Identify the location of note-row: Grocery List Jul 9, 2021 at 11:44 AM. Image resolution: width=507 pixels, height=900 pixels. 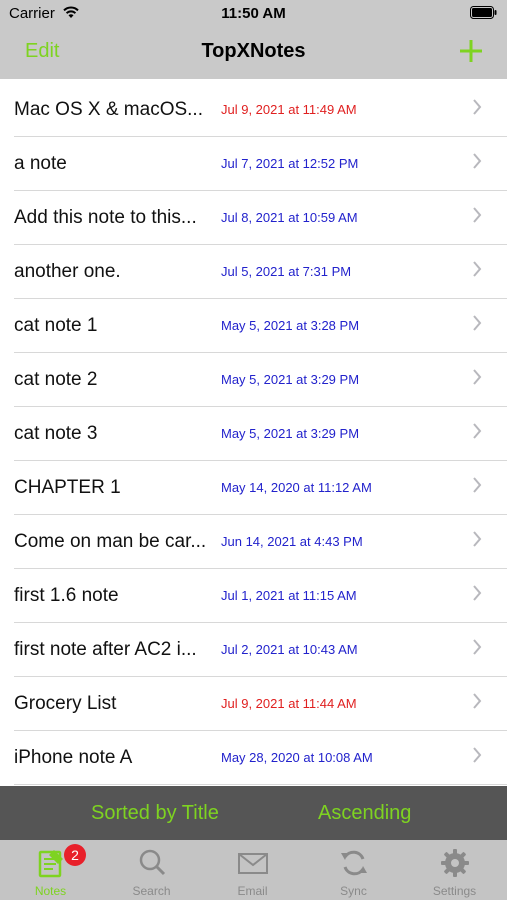
(253, 704).